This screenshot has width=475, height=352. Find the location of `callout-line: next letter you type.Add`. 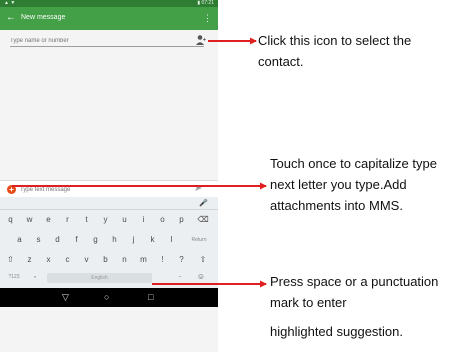

callout-line: next letter you type.Add is located at coordinates (338, 184).